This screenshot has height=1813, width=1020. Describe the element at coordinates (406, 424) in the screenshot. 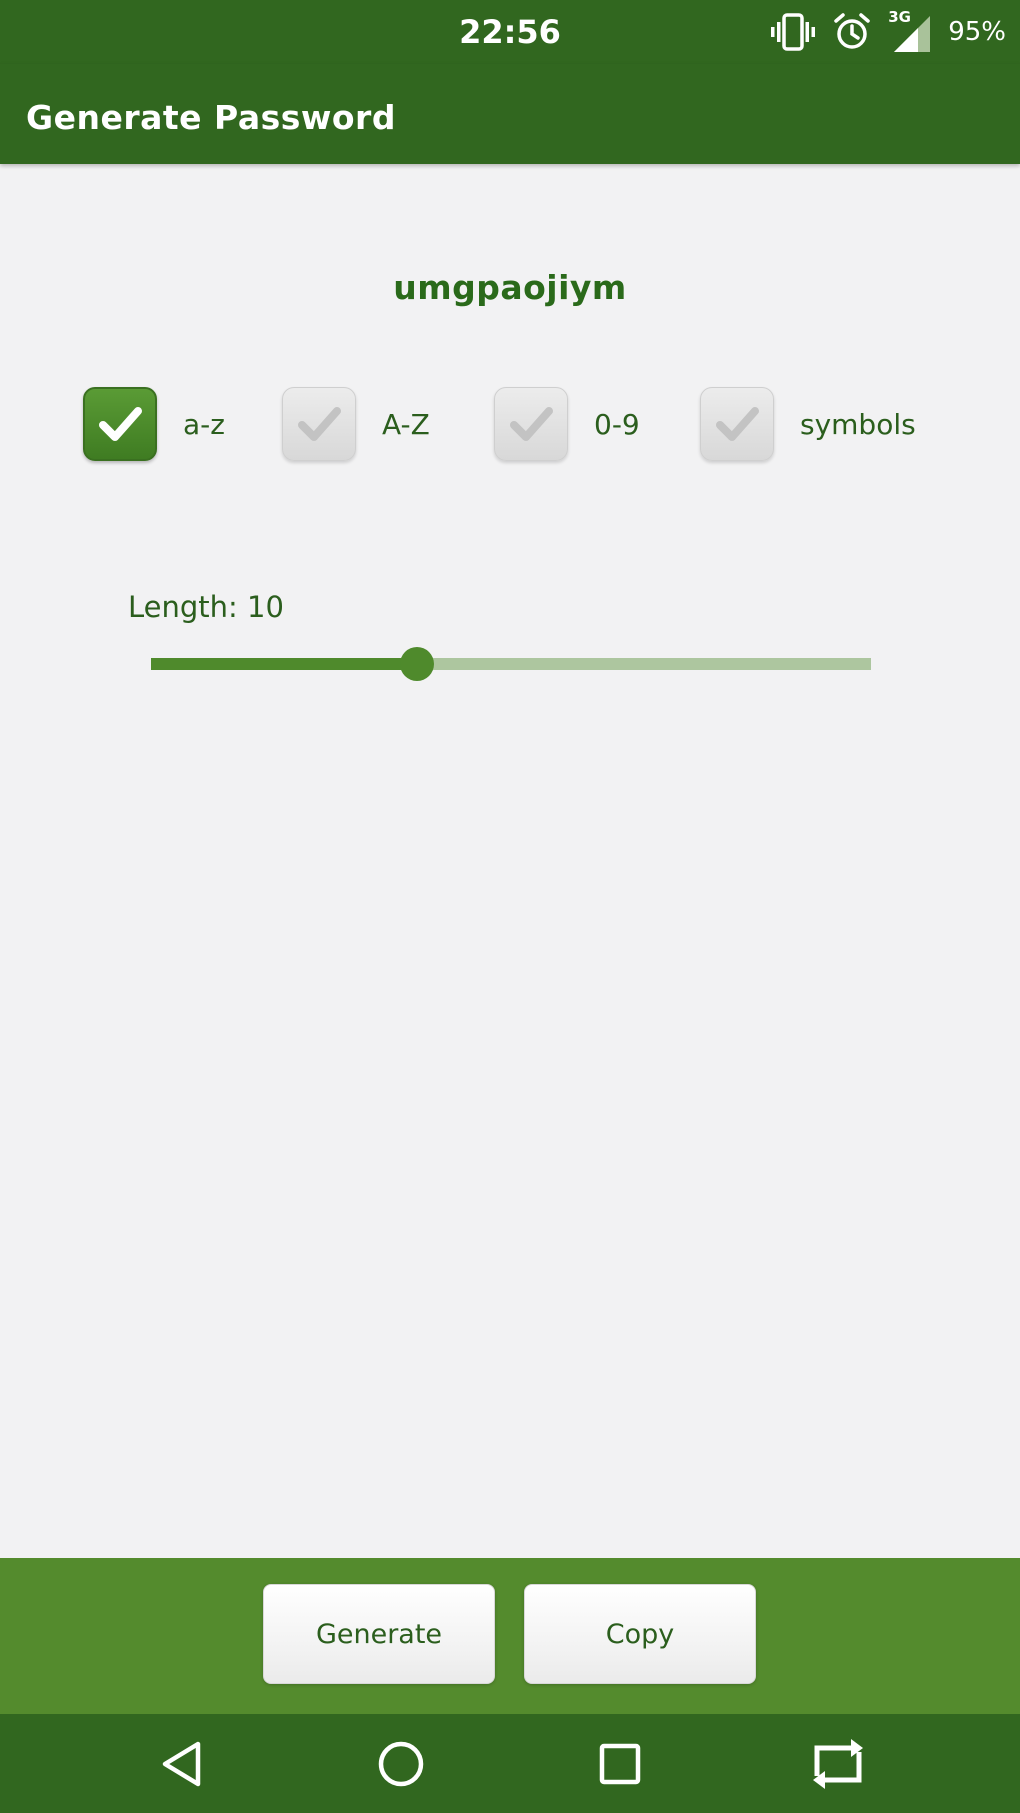

I see `option-label-uppercase: A-Z` at that location.